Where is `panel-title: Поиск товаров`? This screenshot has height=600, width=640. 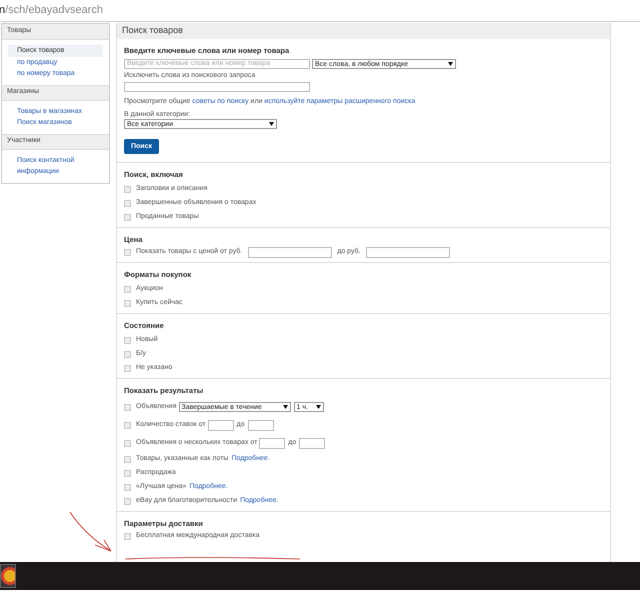 panel-title: Поиск товаров is located at coordinates (363, 31).